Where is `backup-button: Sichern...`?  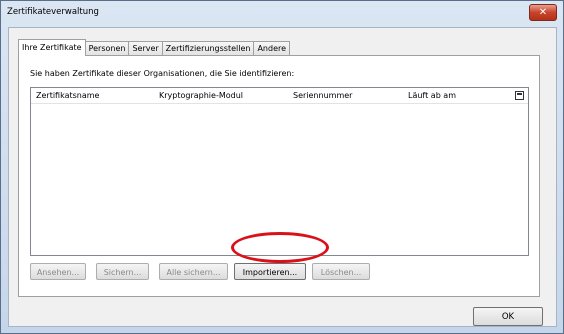
backup-button: Sichern... is located at coordinates (122, 271).